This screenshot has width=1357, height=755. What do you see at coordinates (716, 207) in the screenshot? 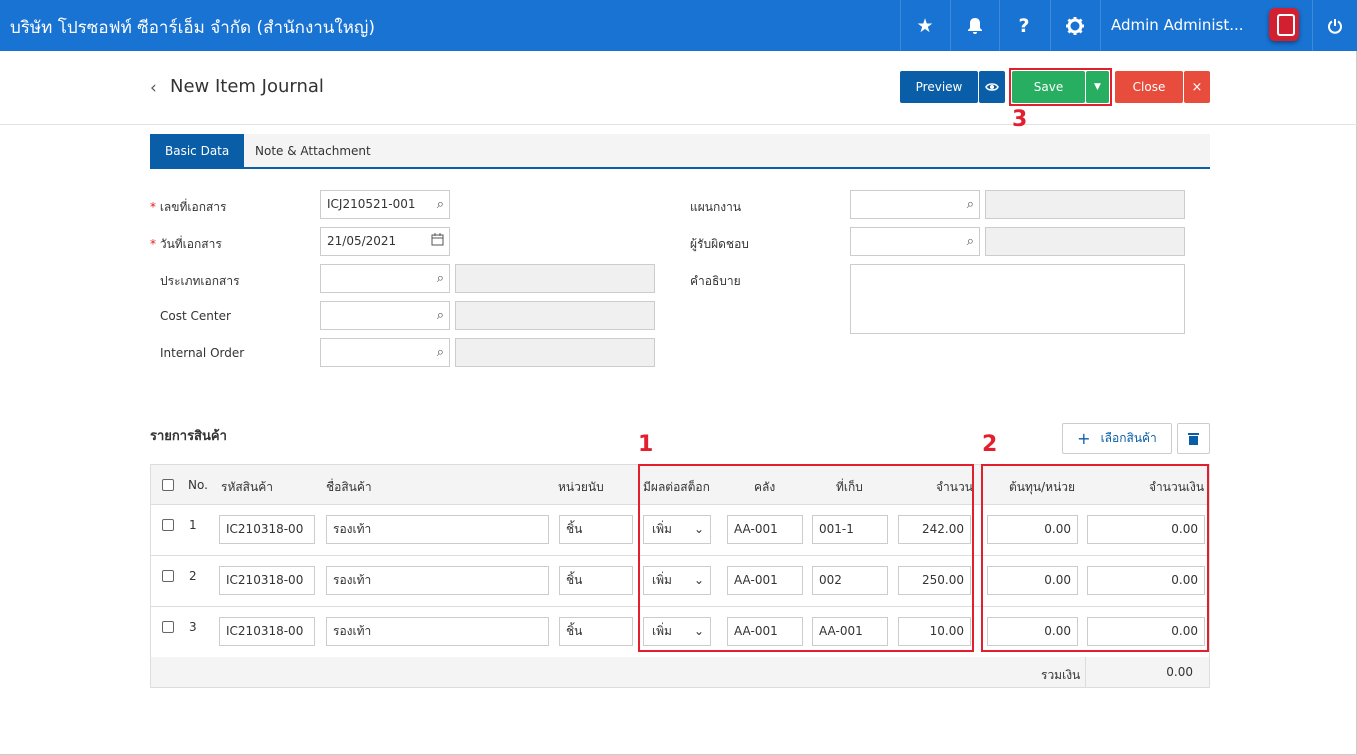
I see `plan-label: แผนกงาน` at bounding box center [716, 207].